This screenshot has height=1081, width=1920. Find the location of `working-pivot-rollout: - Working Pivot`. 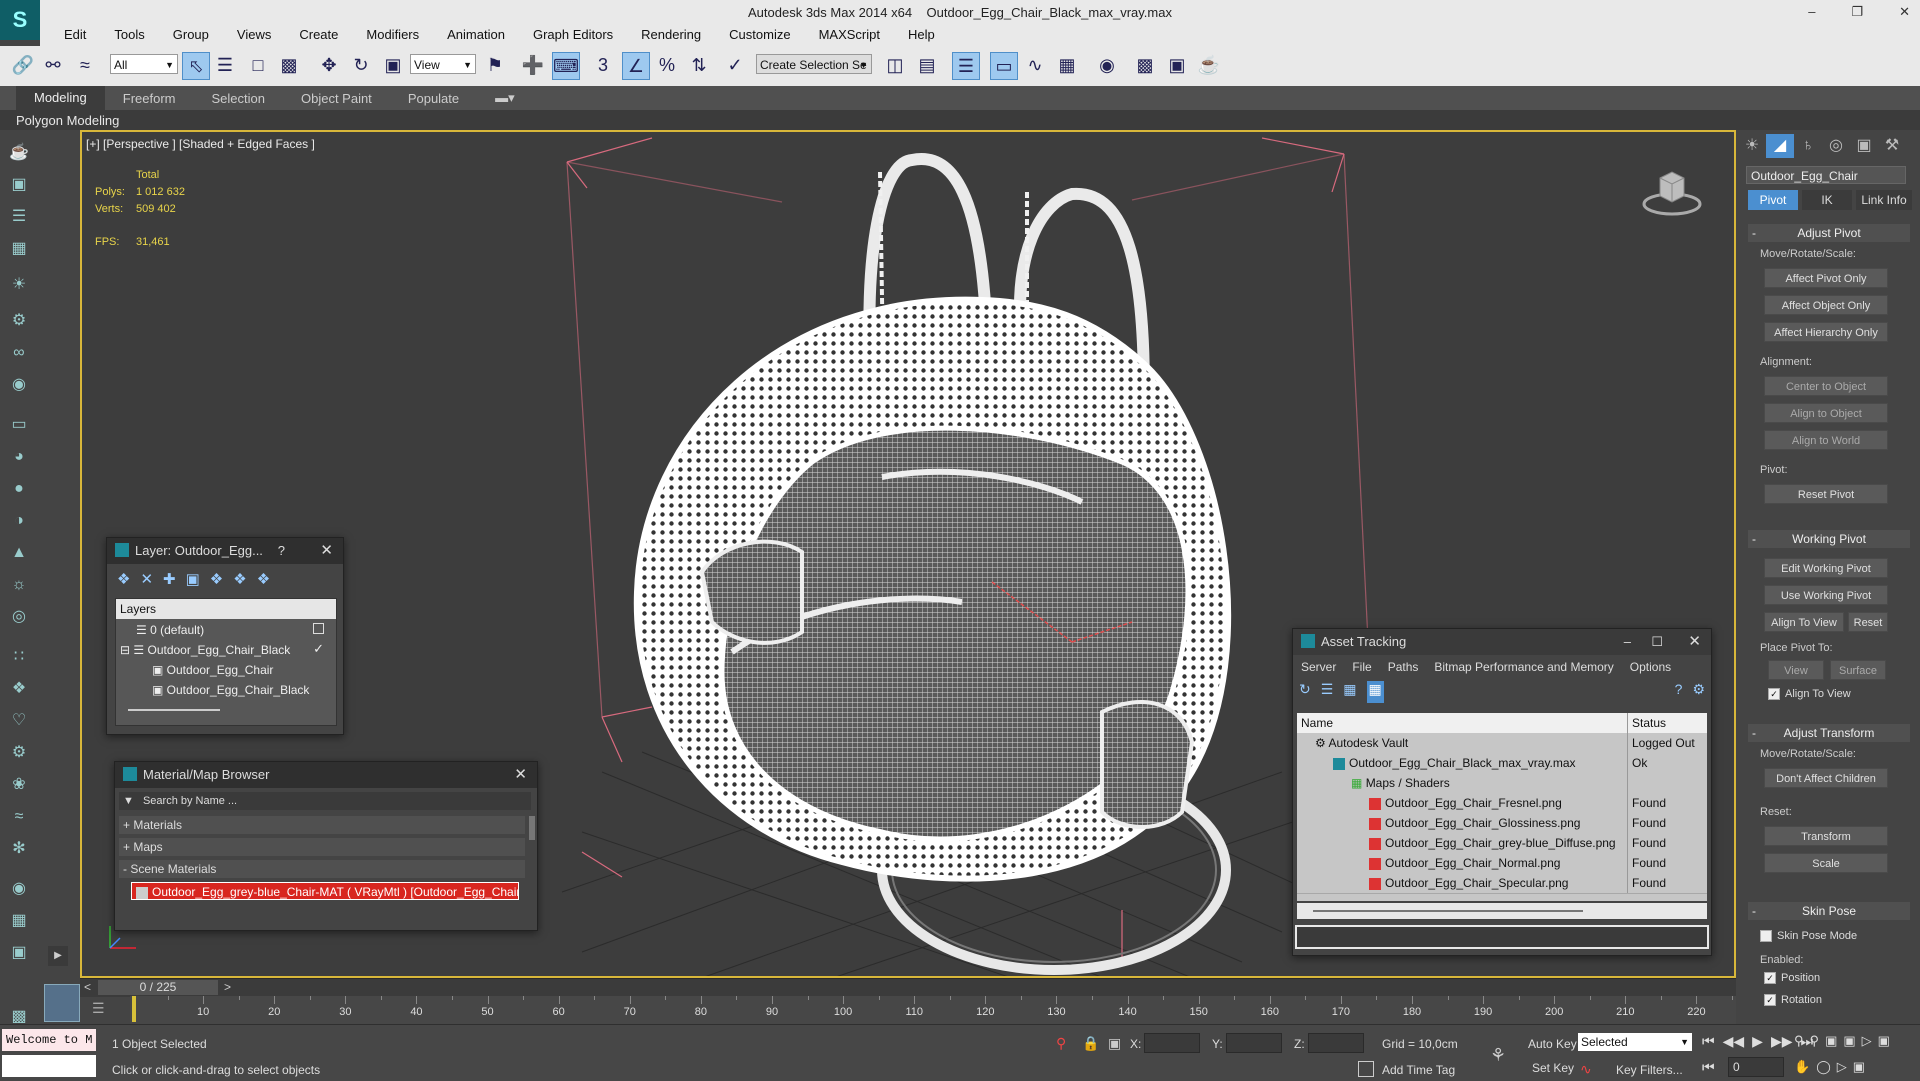

working-pivot-rollout: - Working Pivot is located at coordinates (1829, 539).